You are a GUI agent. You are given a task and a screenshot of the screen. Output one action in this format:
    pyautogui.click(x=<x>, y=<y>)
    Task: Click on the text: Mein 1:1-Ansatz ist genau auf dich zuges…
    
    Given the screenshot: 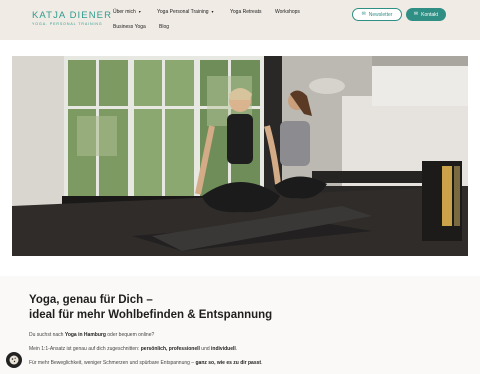 What is the action you would take?
    pyautogui.click(x=85, y=349)
    